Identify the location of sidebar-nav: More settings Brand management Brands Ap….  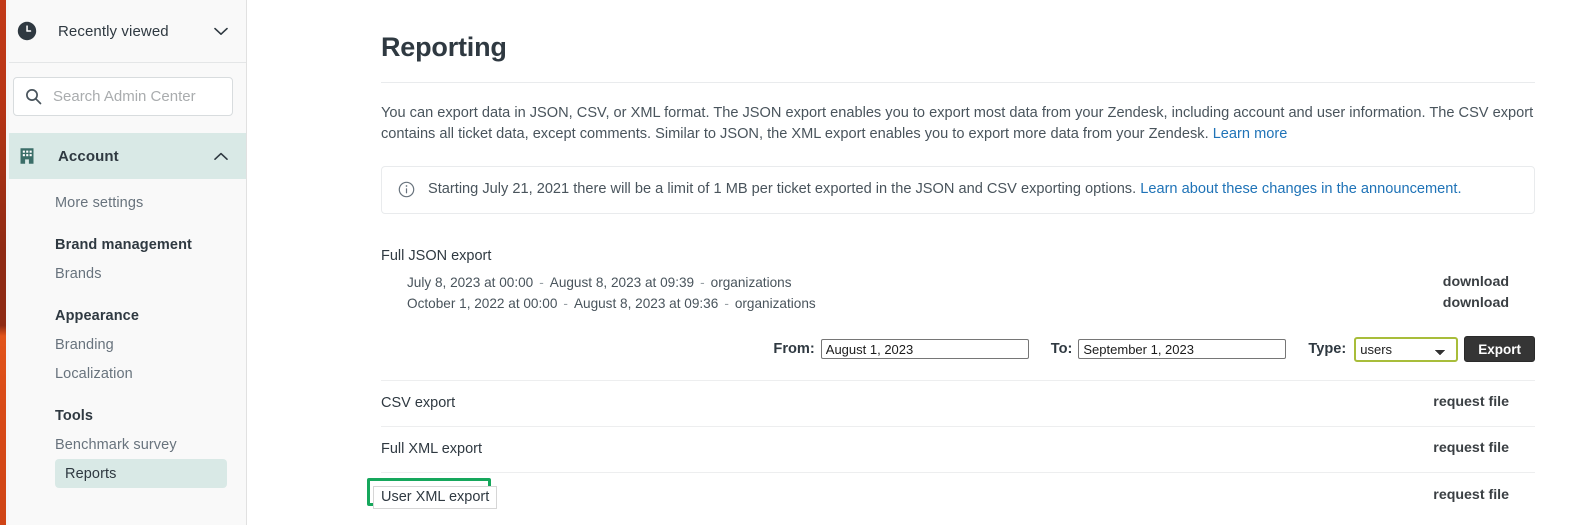
(123, 333).